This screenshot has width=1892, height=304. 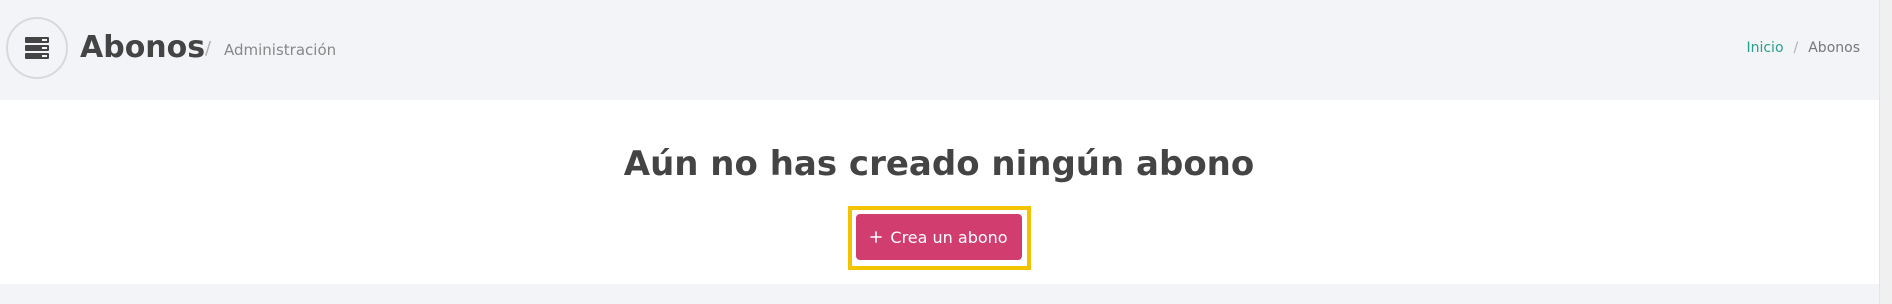 What do you see at coordinates (939, 164) in the screenshot?
I see `empty-state-message: Aún no has creado ningún abono` at bounding box center [939, 164].